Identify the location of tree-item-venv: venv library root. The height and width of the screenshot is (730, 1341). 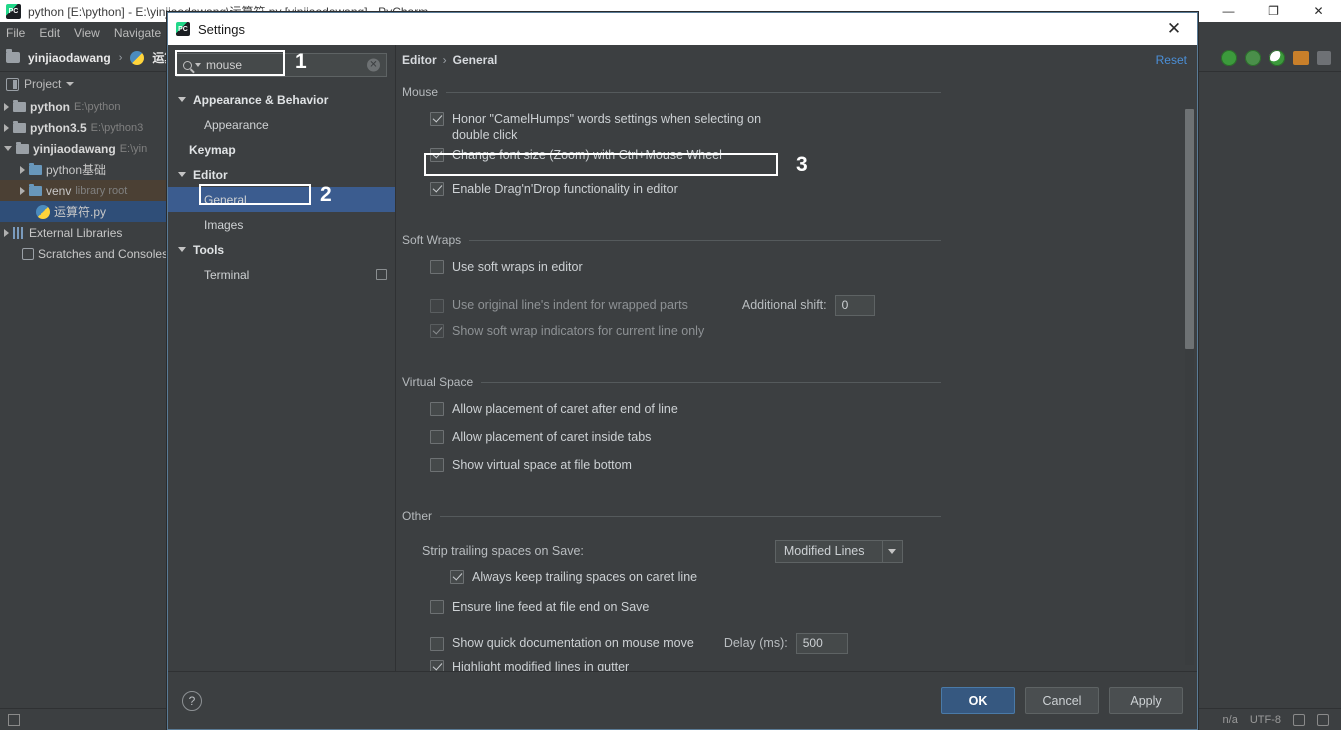
(83, 190).